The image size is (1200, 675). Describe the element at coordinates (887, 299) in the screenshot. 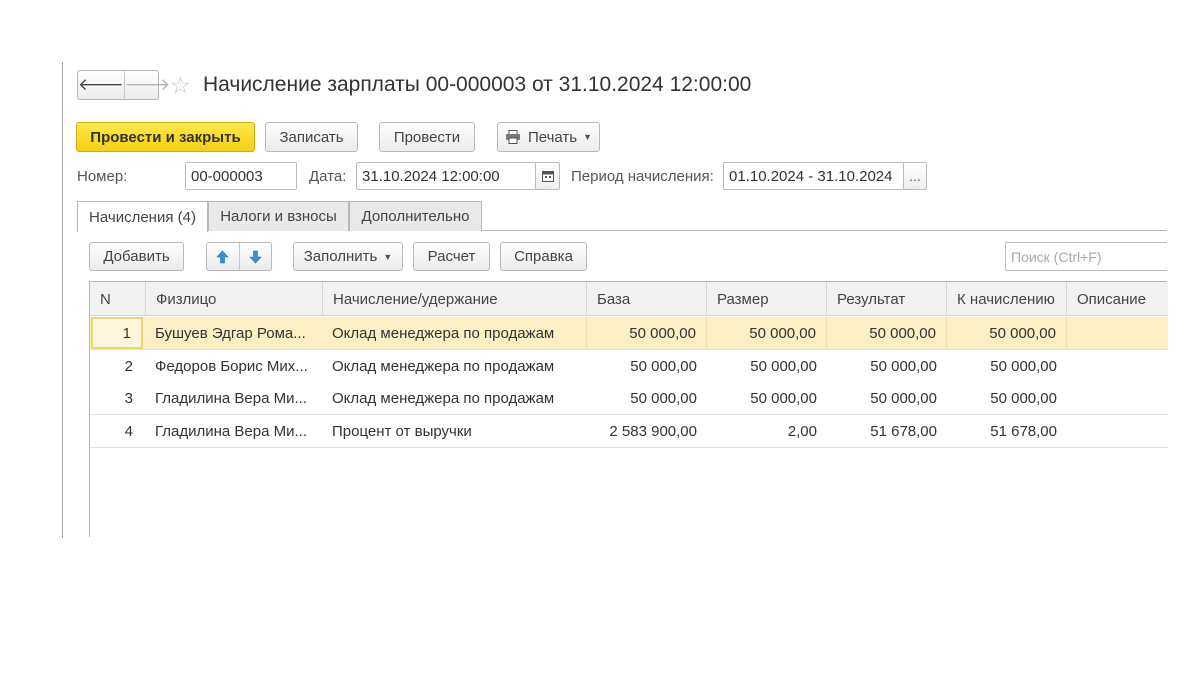

I see `column-header-result: Результат` at that location.